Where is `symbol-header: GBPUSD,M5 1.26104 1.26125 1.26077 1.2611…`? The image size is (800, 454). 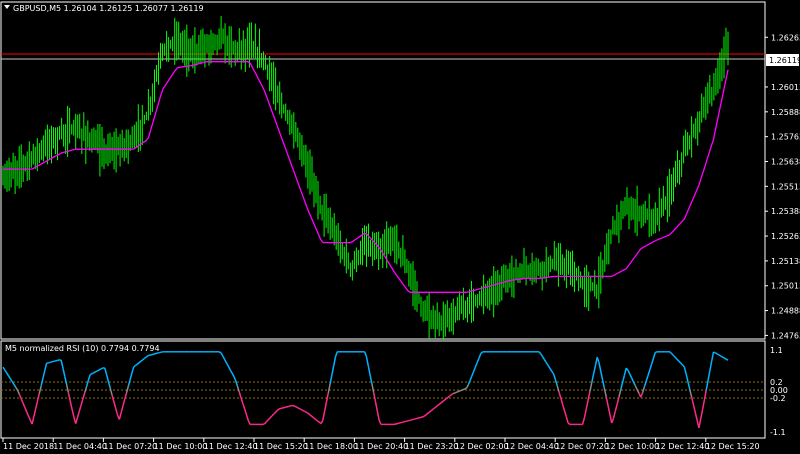
symbol-header: GBPUSD,M5 1.26104 1.26125 1.26077 1.2611… is located at coordinates (104, 8).